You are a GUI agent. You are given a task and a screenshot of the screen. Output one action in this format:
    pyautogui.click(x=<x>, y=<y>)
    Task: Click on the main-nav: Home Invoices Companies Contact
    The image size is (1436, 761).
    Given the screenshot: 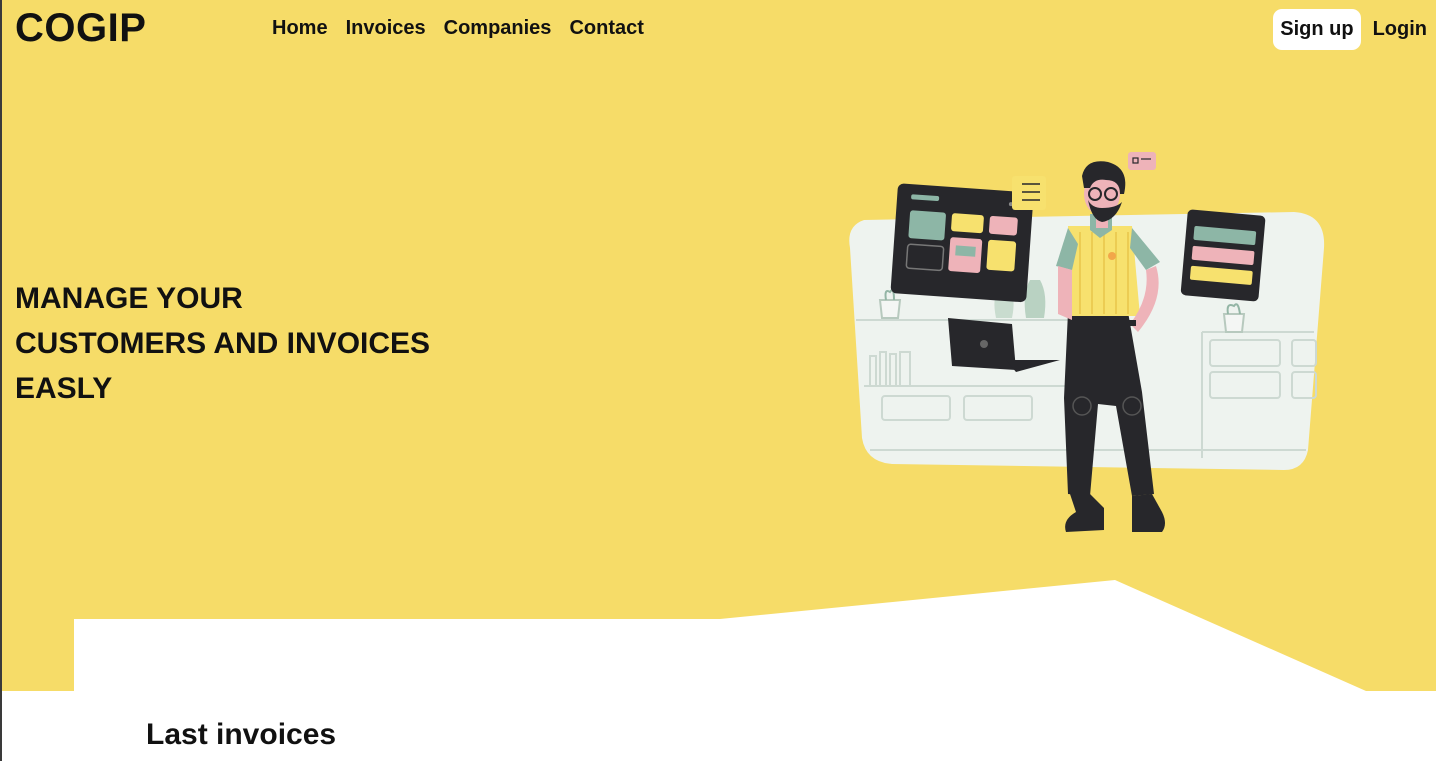 What is the action you would take?
    pyautogui.click(x=458, y=28)
    